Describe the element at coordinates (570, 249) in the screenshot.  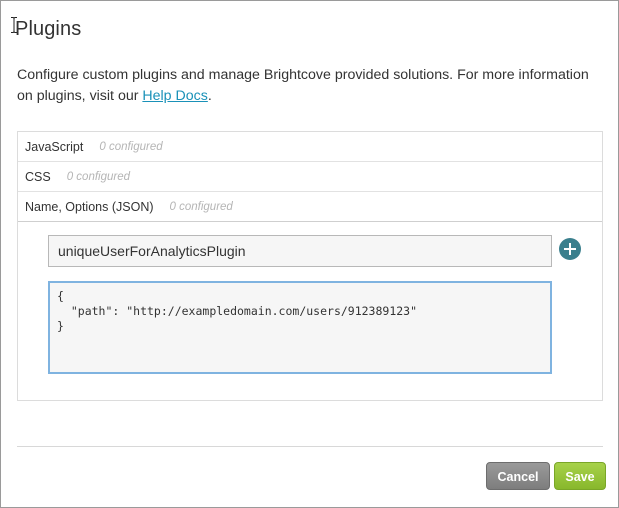
I see `add-plugin-button` at that location.